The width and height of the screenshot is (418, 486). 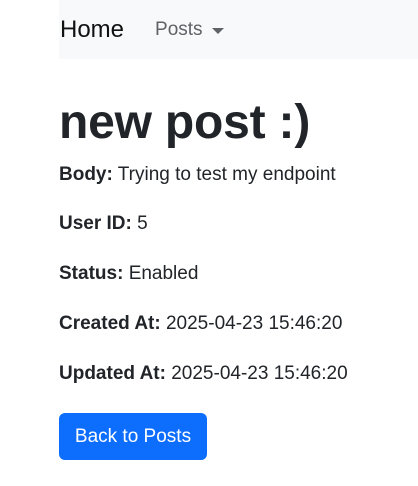 I want to click on status-label: Status:, so click(x=91, y=274).